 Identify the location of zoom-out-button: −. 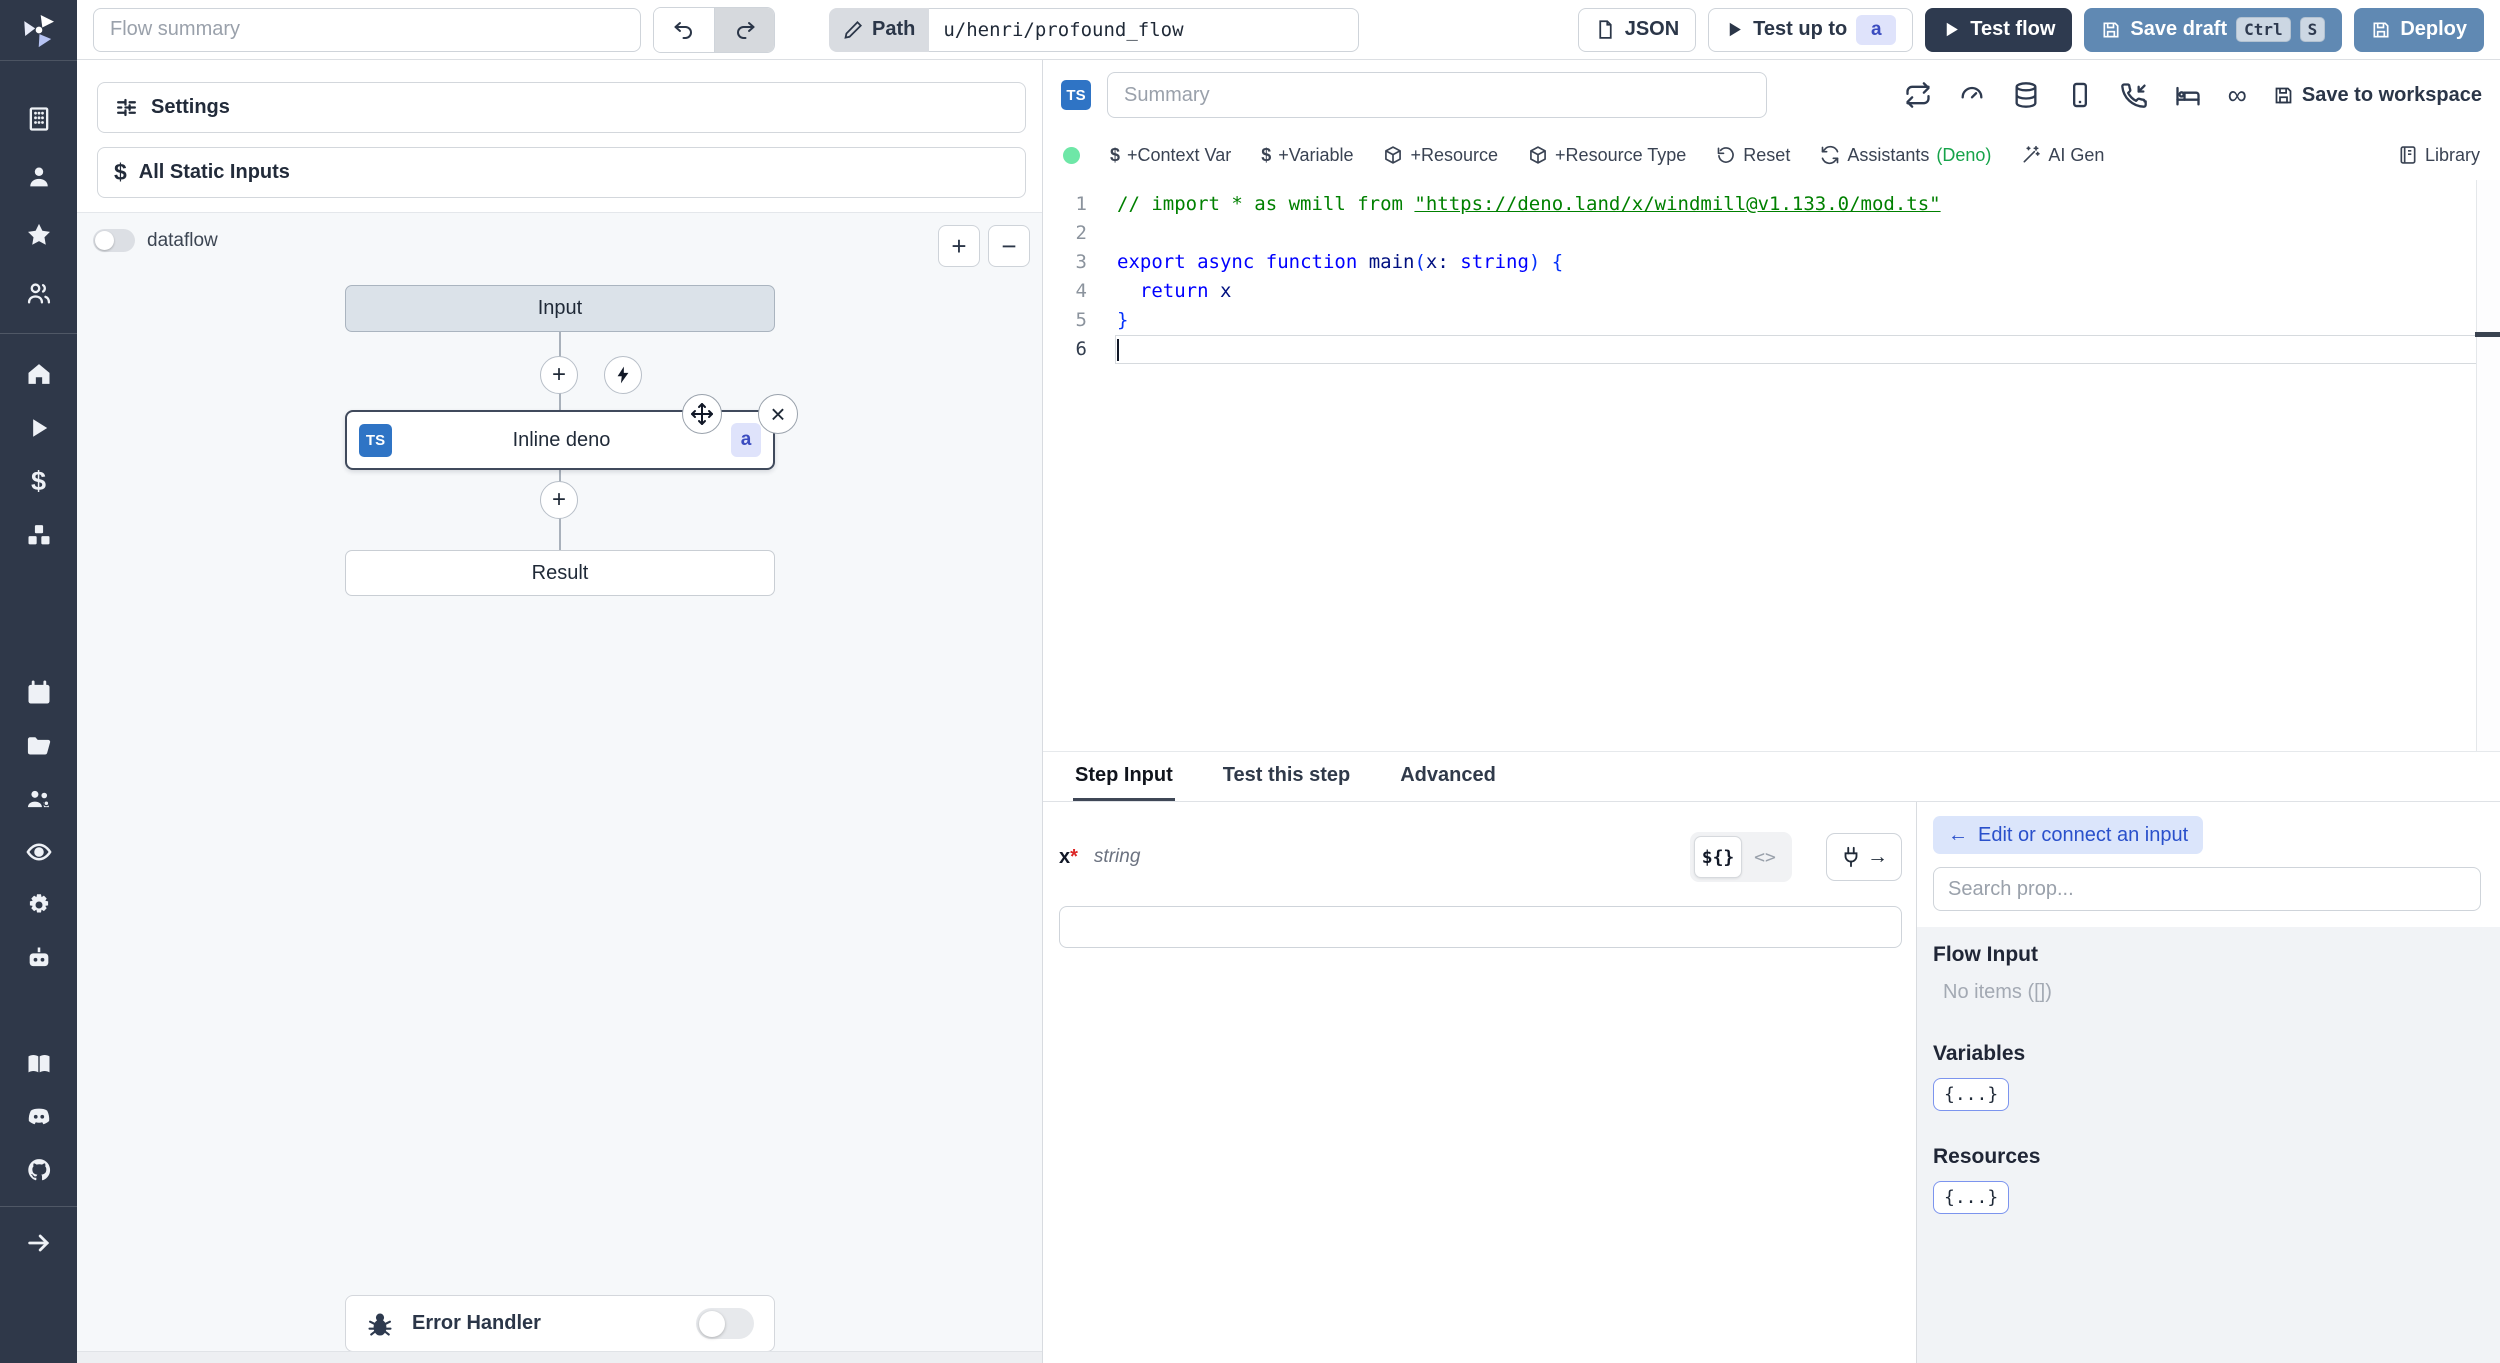
(1009, 246).